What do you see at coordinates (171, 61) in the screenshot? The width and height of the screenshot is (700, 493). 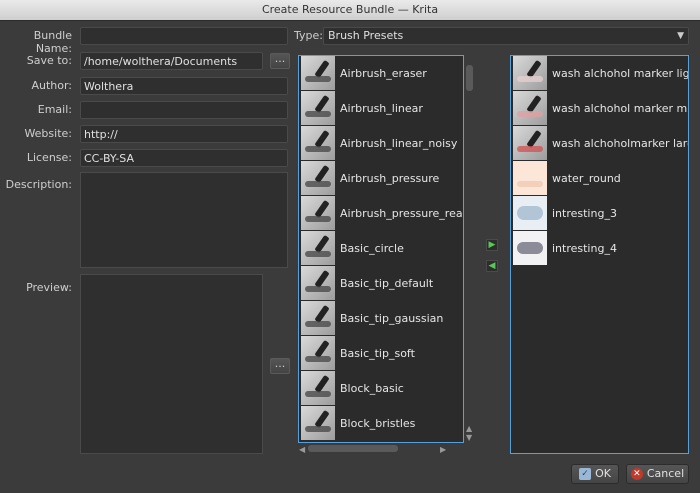 I see `save-to-field` at bounding box center [171, 61].